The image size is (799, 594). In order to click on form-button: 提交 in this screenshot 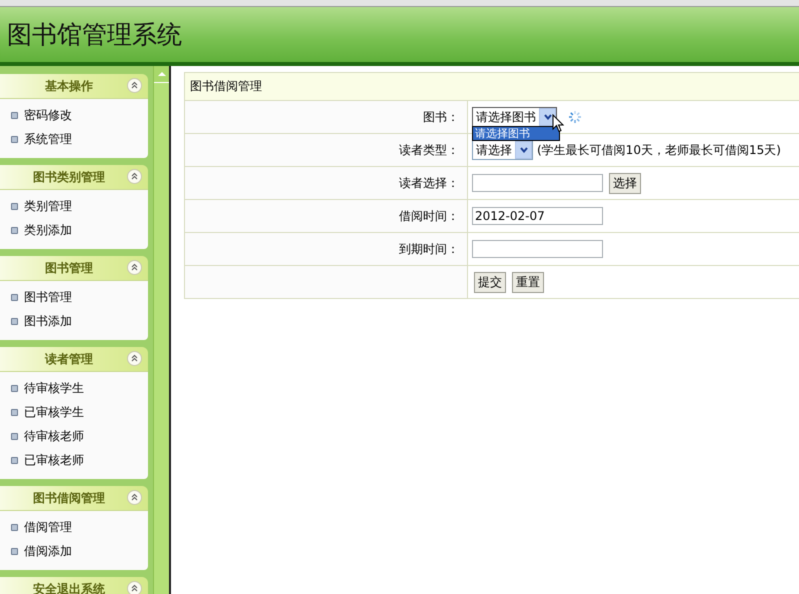, I will do `click(490, 282)`.